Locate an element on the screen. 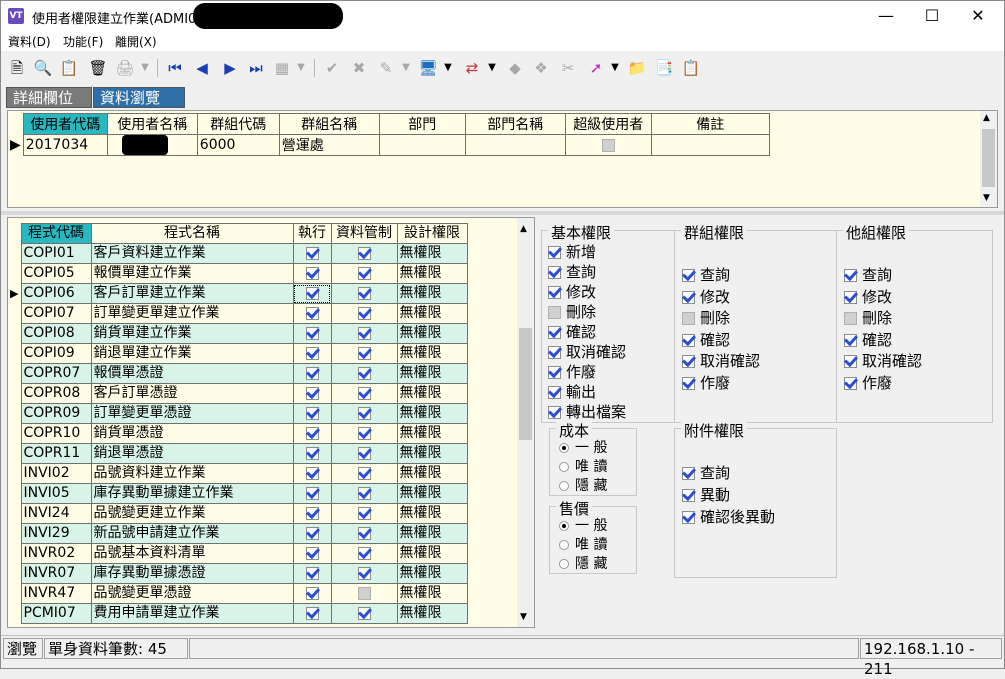 The height and width of the screenshot is (679, 1005). table-row: COPI07 訂單變更單建立作業 無權限 is located at coordinates (238, 313).